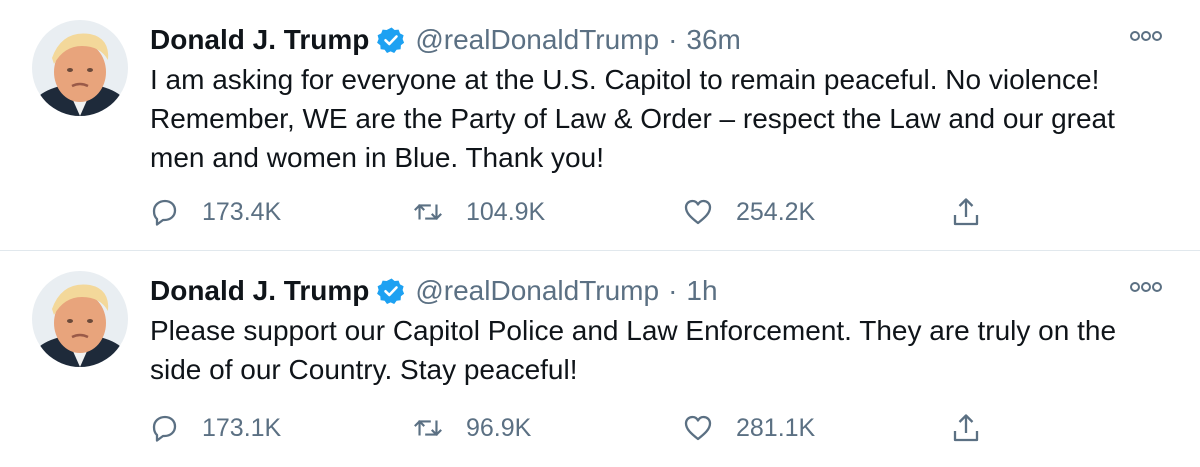  What do you see at coordinates (242, 211) in the screenshot?
I see `reply-count: 173.4K` at bounding box center [242, 211].